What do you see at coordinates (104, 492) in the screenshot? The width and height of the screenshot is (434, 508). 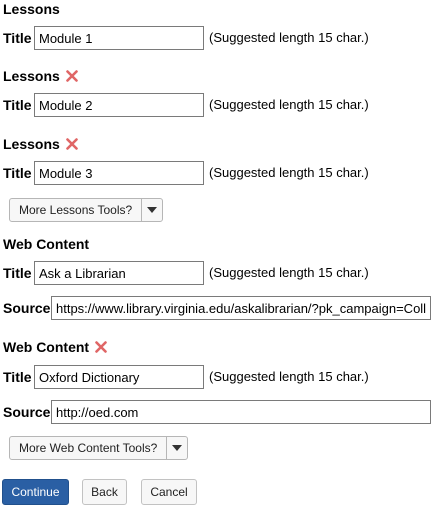 I see `back-button: Back` at bounding box center [104, 492].